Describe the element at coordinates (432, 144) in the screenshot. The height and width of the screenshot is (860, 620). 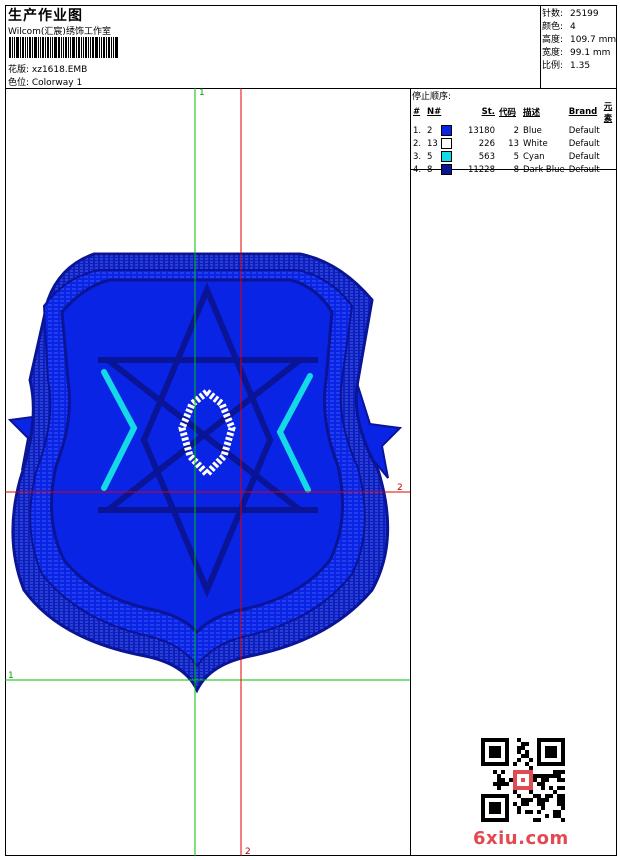
I see `row-needle-number: 13` at that location.